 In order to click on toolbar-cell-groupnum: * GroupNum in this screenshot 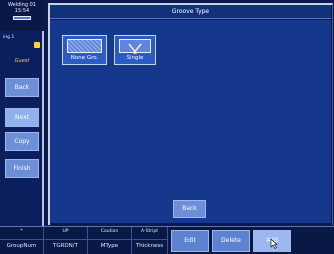, I will do `click(22, 240)`.